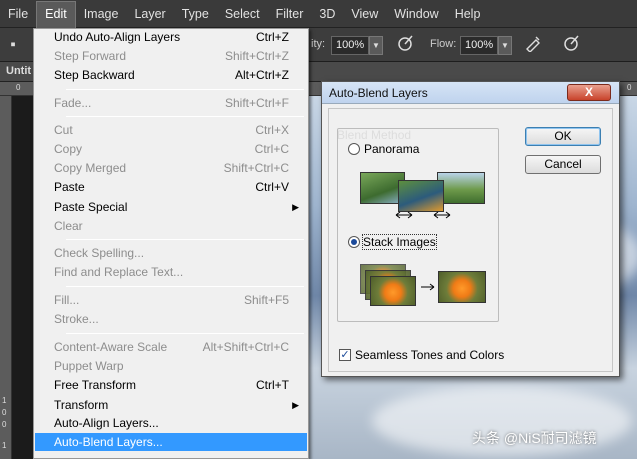 The image size is (637, 459). I want to click on tool-preset-icon: ▪, so click(13, 45).